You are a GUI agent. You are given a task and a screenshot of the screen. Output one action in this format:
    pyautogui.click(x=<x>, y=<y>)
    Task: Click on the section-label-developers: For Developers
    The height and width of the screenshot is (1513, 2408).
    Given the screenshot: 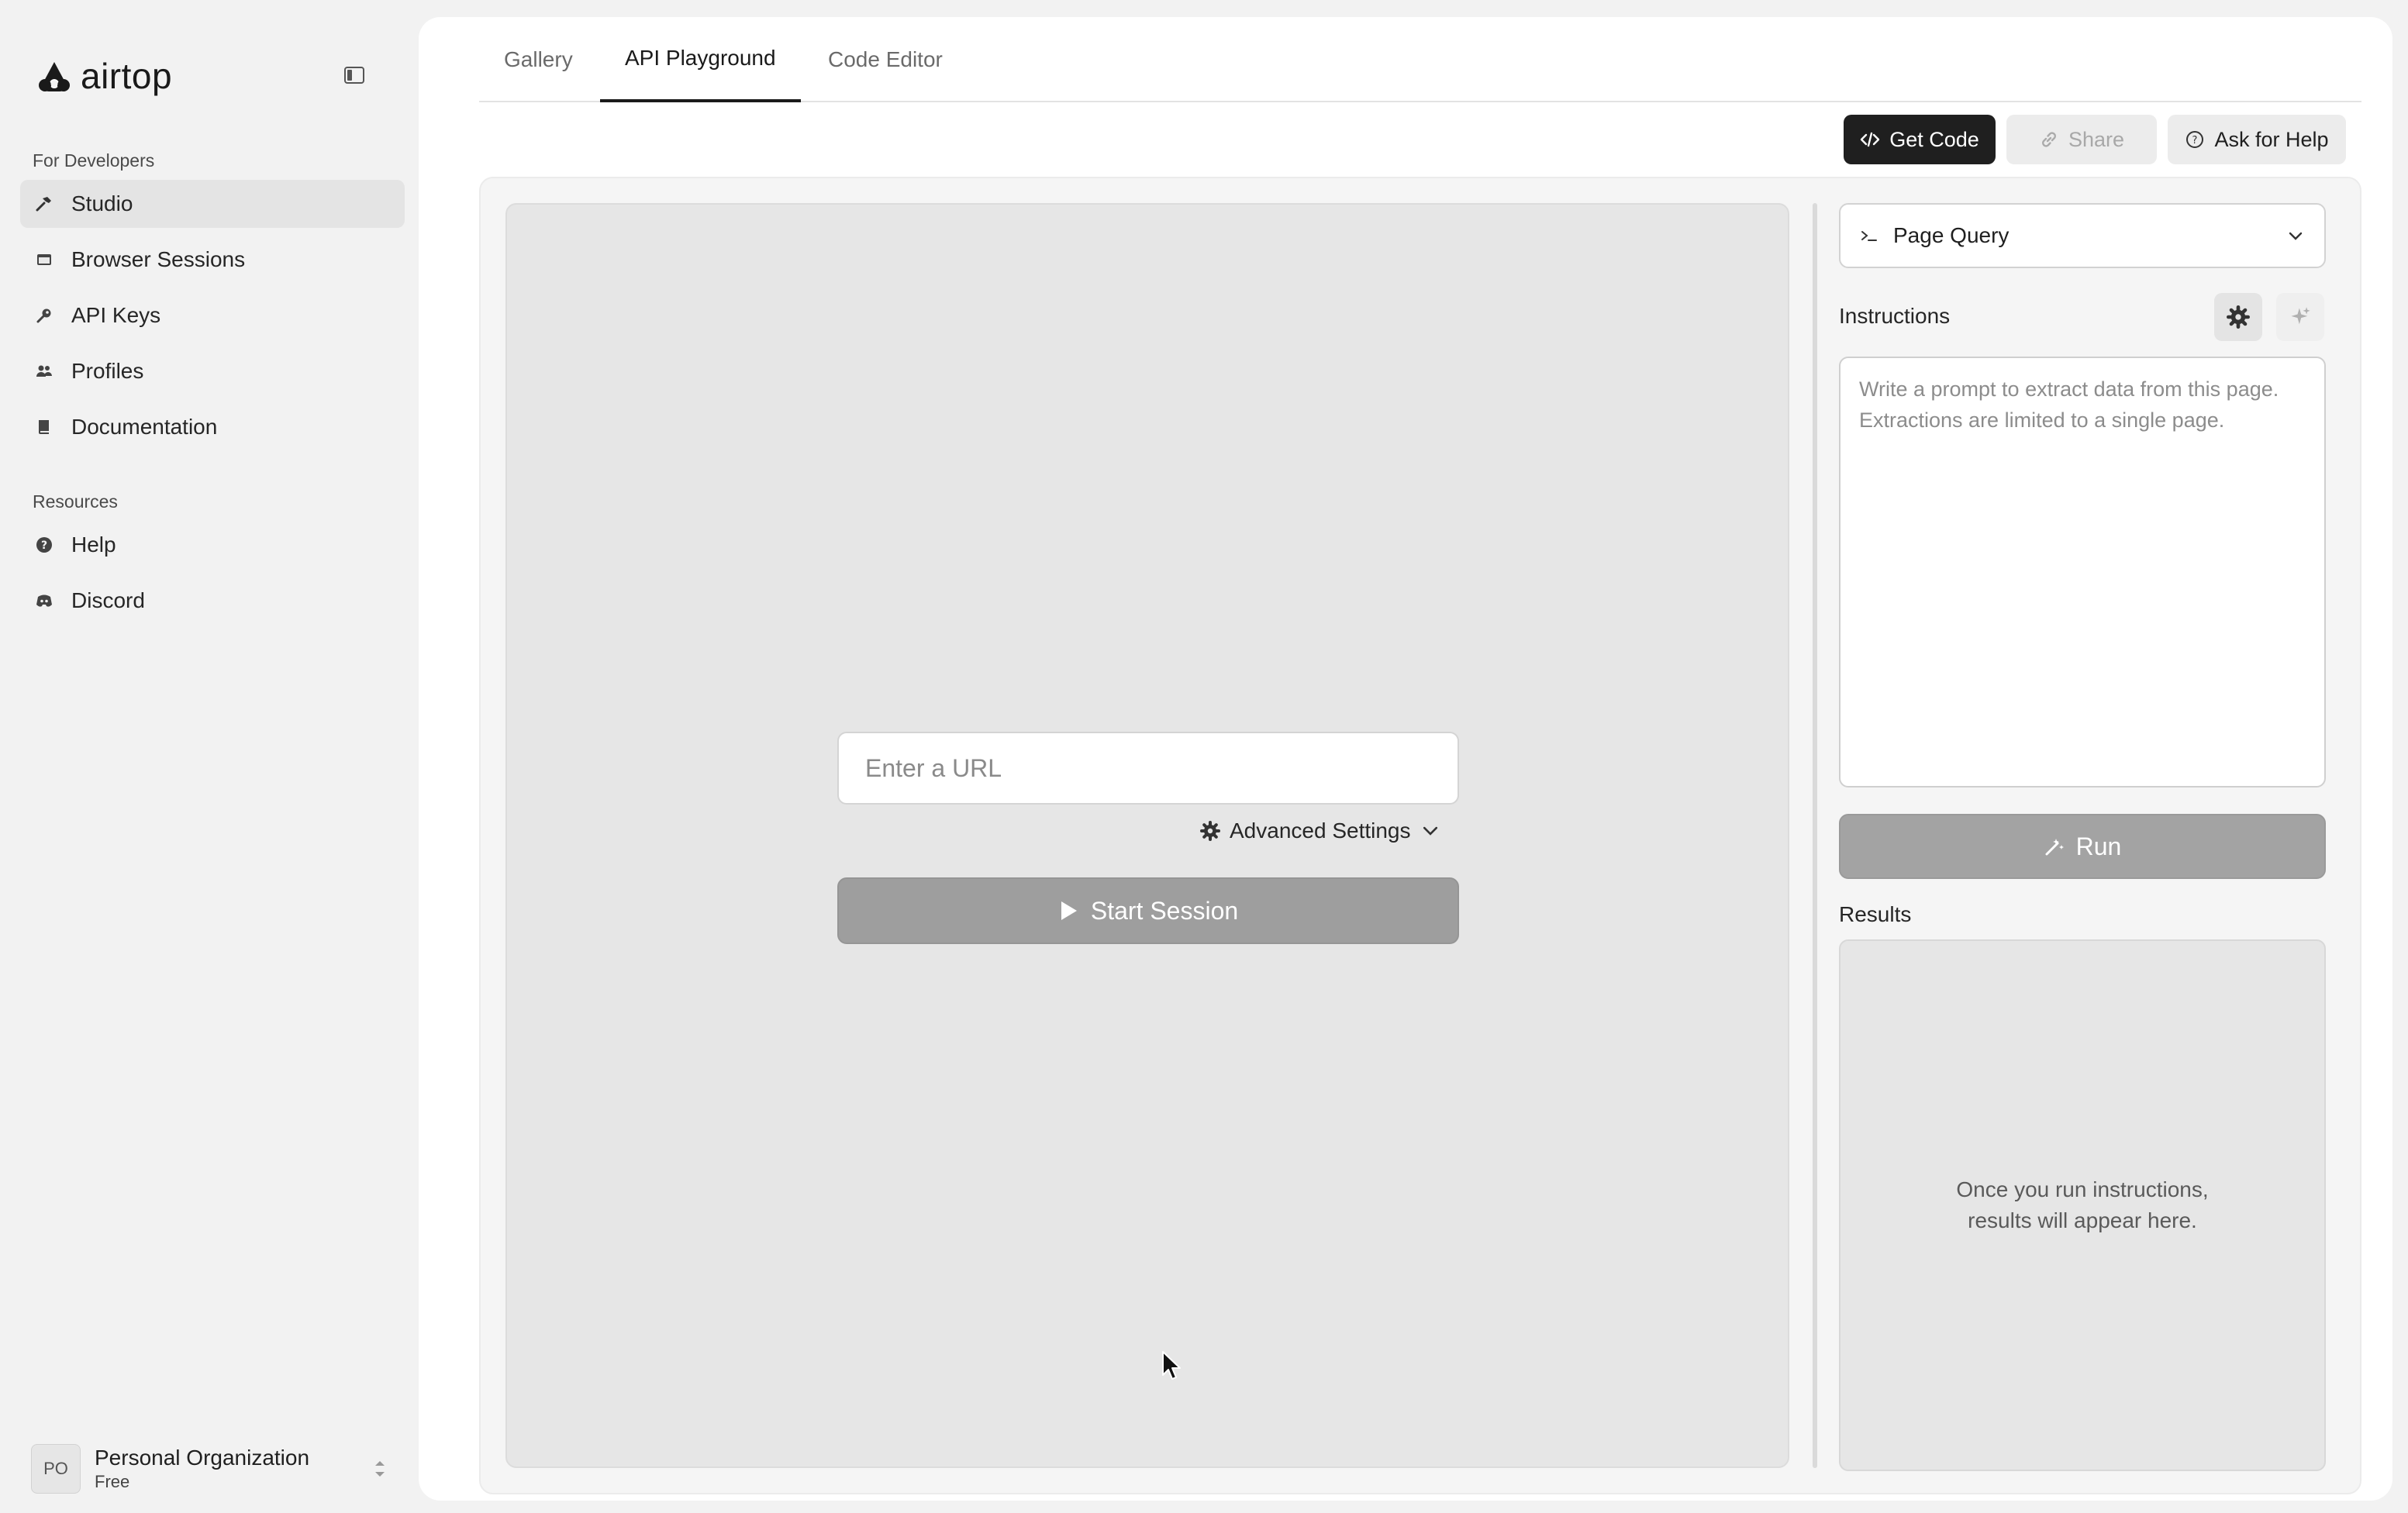 What is the action you would take?
    pyautogui.click(x=94, y=160)
    